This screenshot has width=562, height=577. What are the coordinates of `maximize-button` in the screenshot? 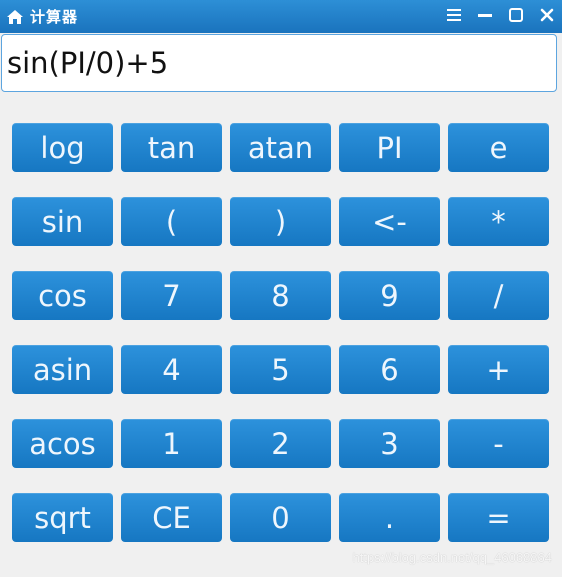 It's located at (515, 16).